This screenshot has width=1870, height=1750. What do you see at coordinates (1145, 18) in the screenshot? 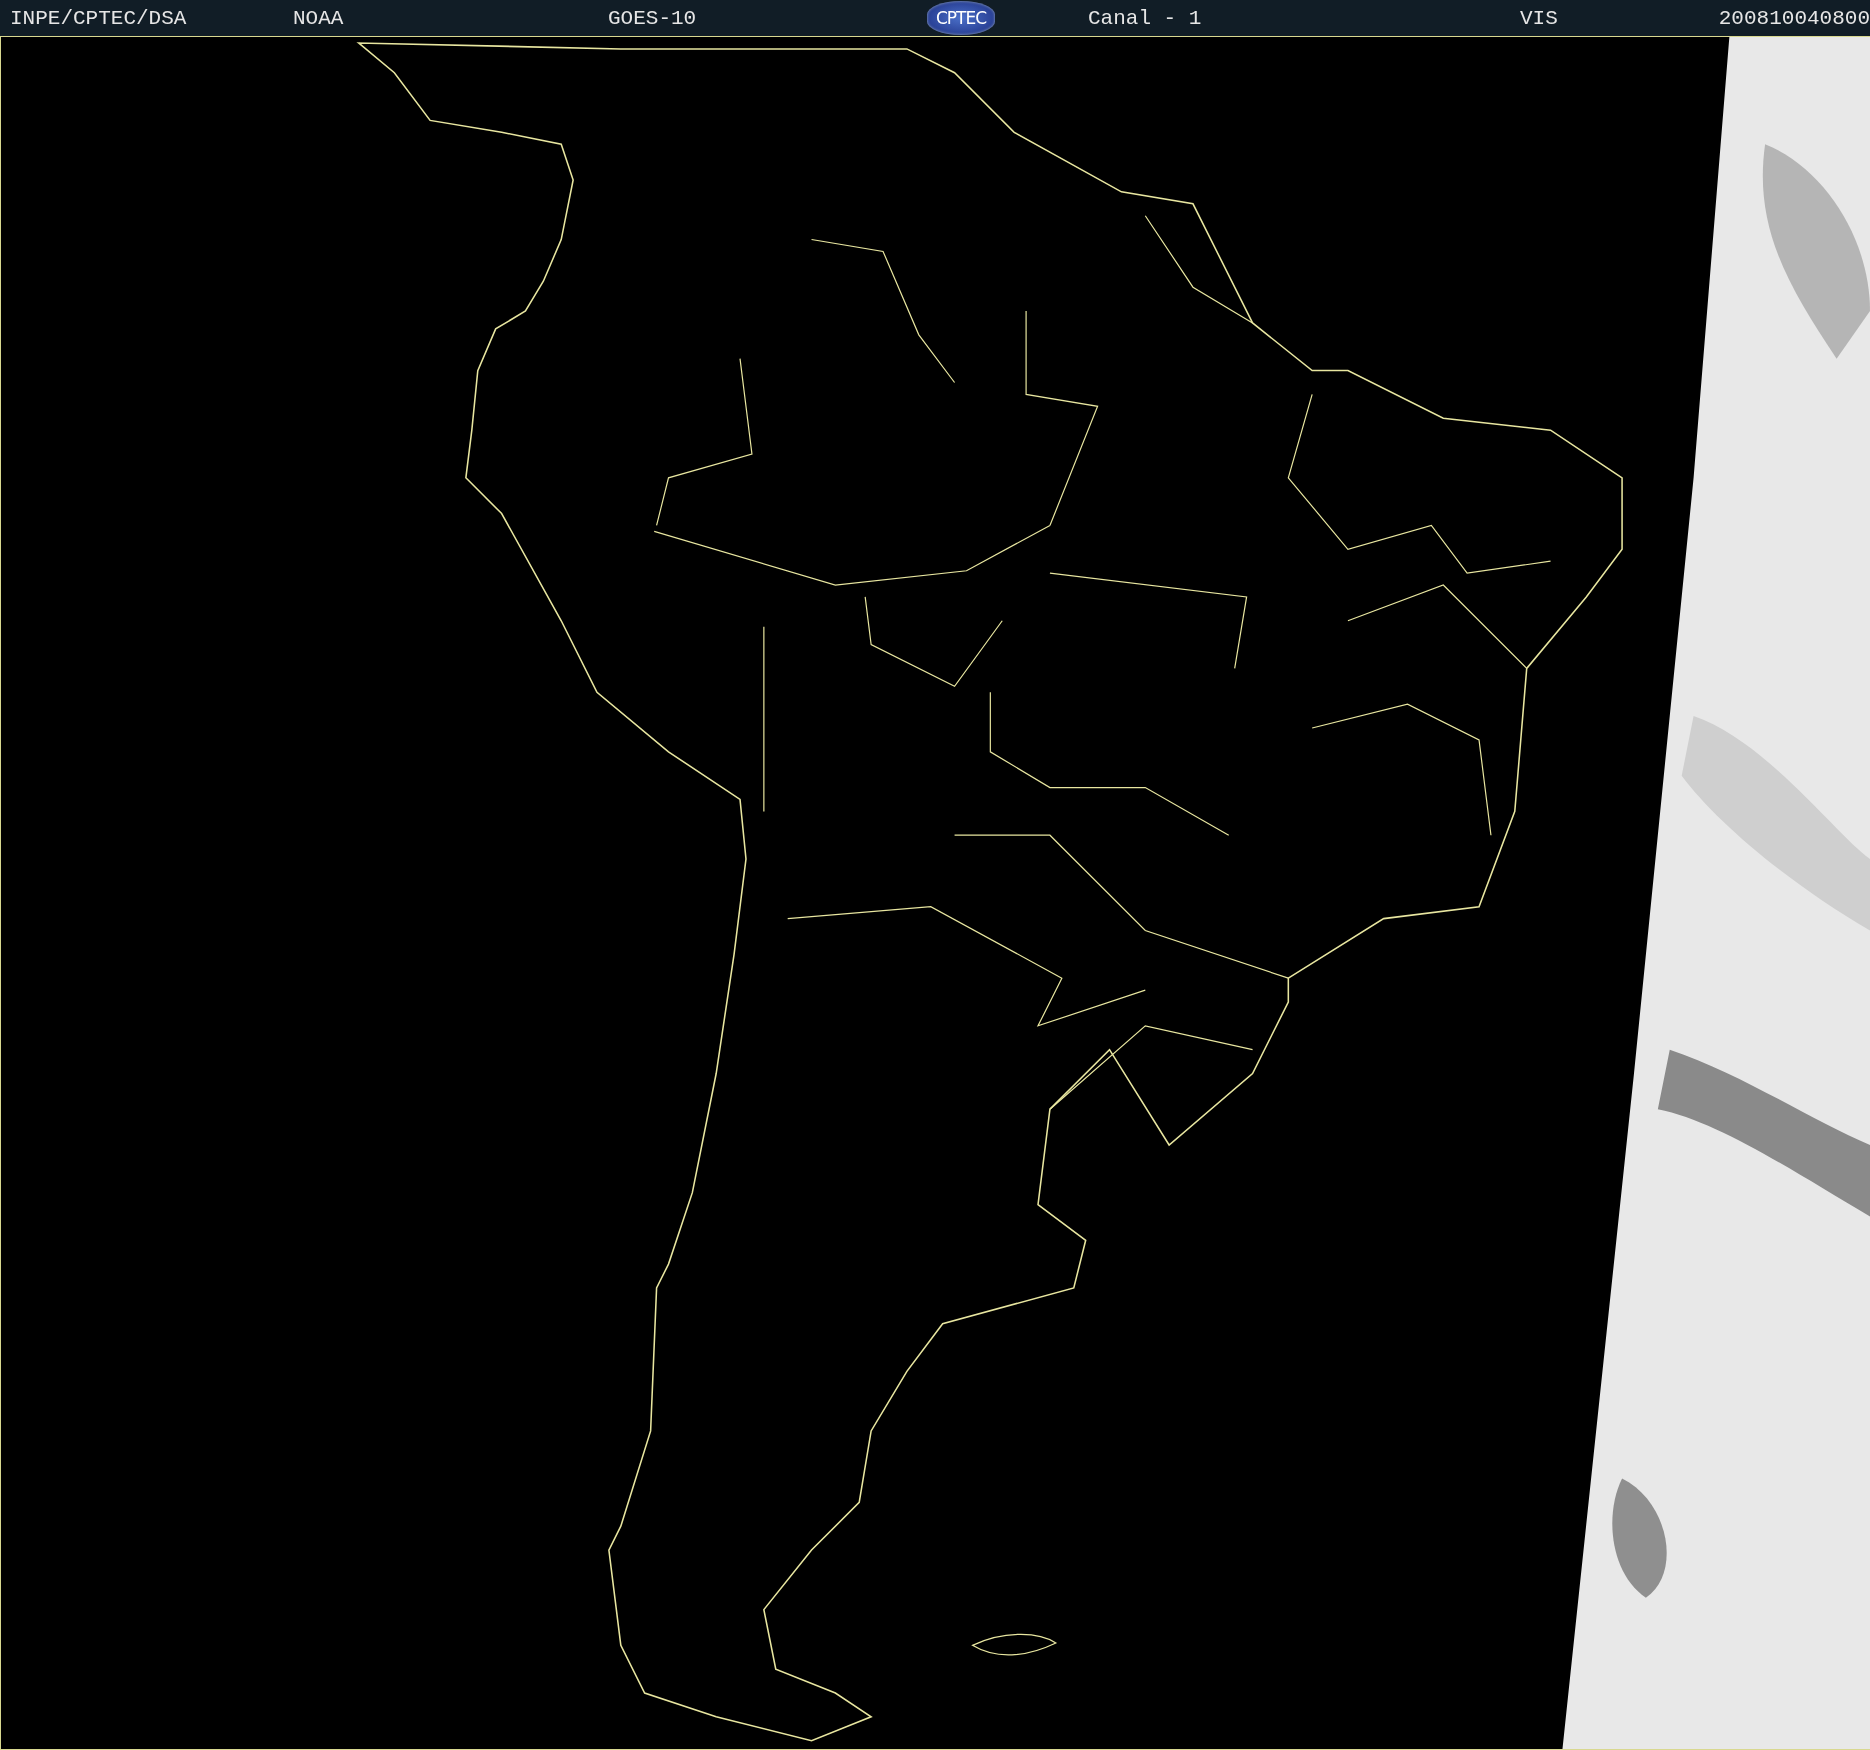
I see `header-label: Canal - 1` at bounding box center [1145, 18].